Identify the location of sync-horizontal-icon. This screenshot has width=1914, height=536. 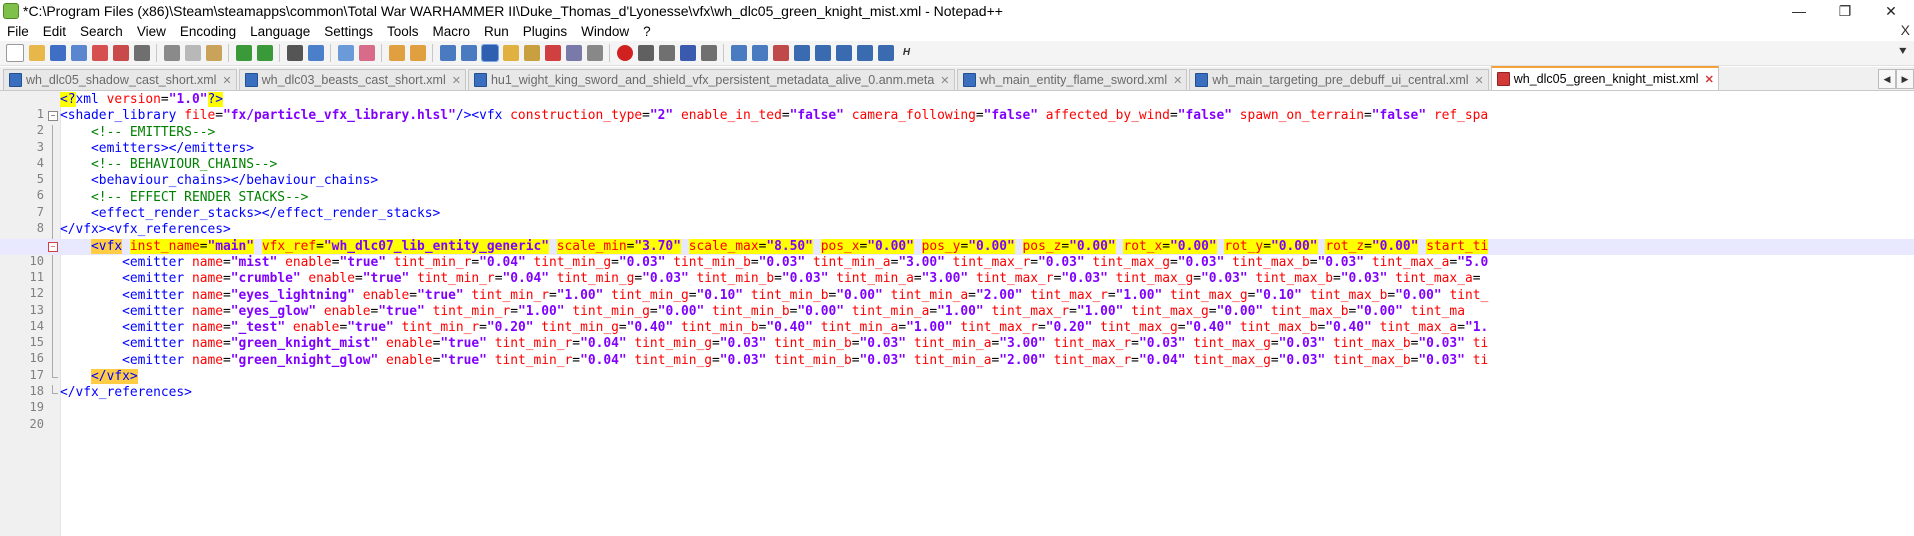
(417, 53).